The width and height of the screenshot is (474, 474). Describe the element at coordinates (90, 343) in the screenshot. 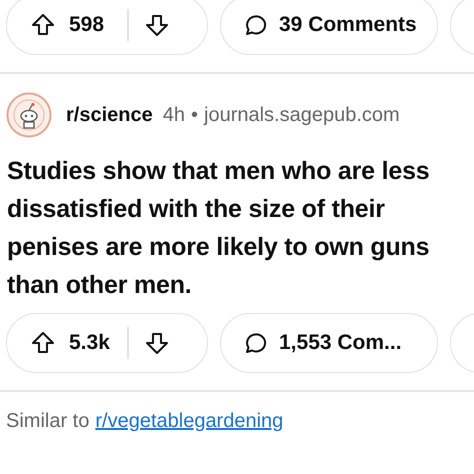

I see `vote-count: 5.3k` at that location.